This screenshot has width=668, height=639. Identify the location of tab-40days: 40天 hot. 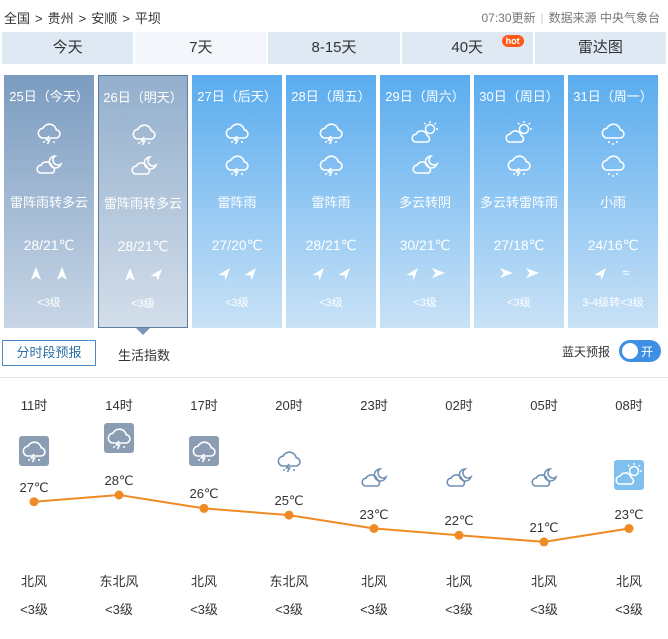
(468, 48).